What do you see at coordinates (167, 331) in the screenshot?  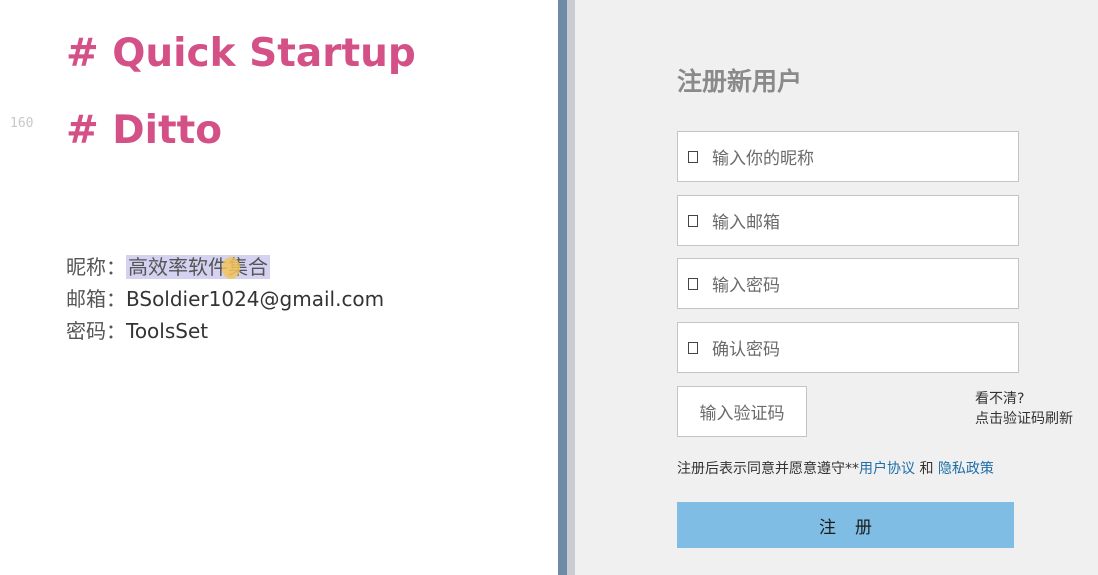 I see `password-value: ToolsSet` at bounding box center [167, 331].